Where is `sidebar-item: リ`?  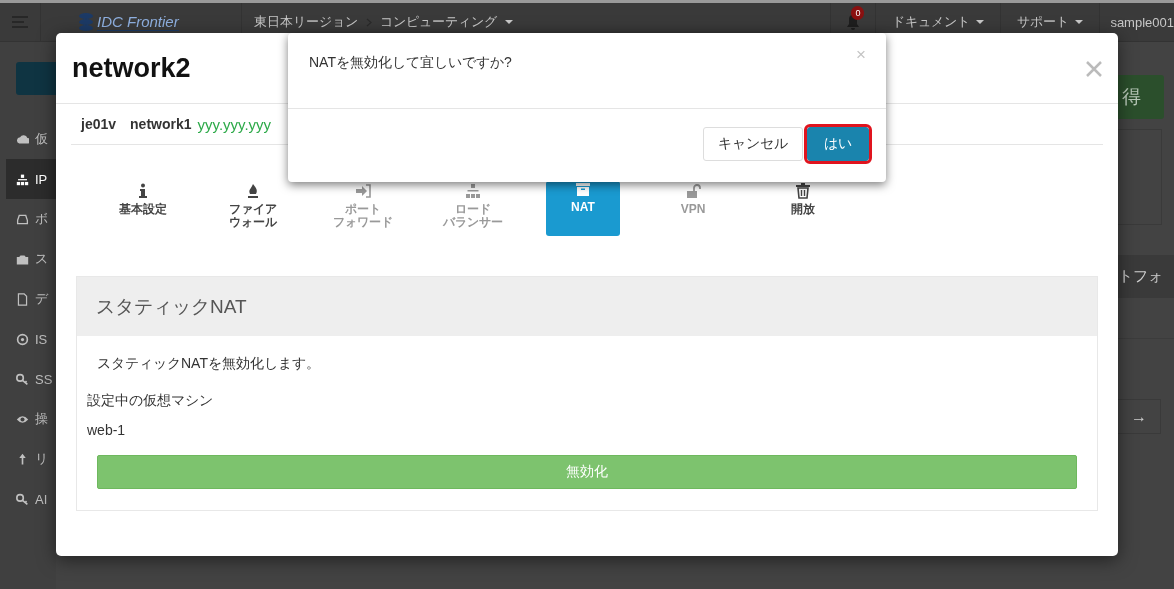 sidebar-item: リ is located at coordinates (31, 459).